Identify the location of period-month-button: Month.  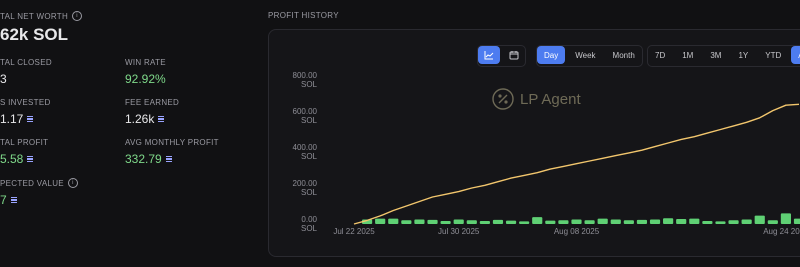
(624, 55).